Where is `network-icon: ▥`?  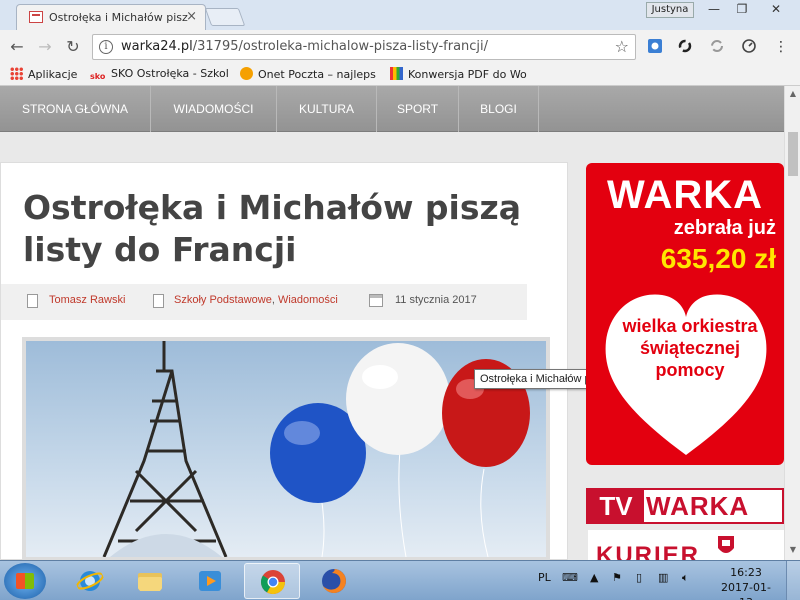 network-icon: ▥ is located at coordinates (663, 577).